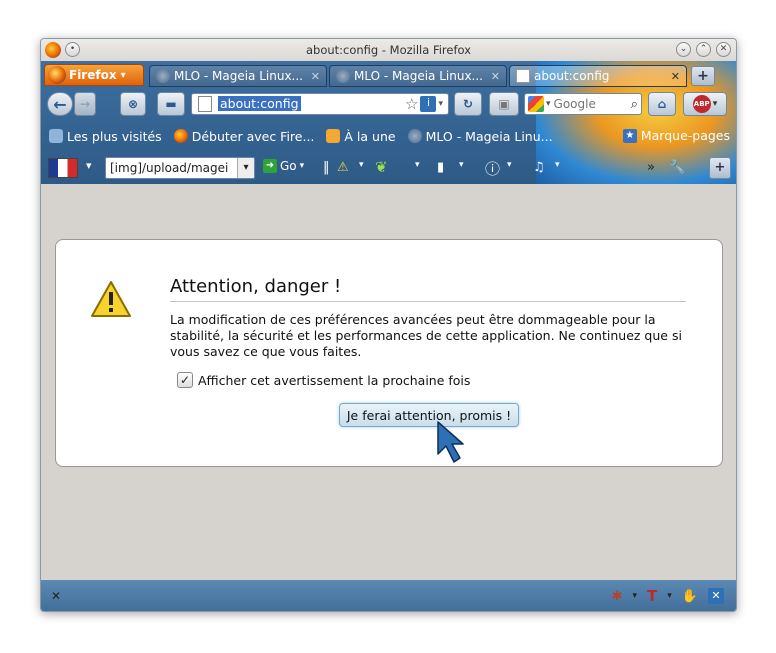 Image resolution: width=776 pixels, height=653 pixels. I want to click on firefox-app-icon, so click(53, 50).